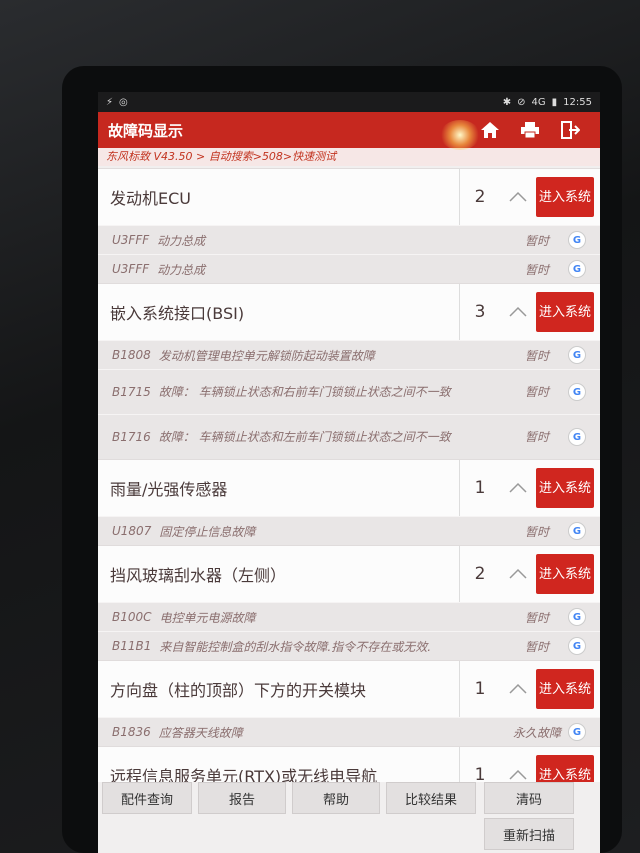 Image resolution: width=640 pixels, height=853 pixels. Describe the element at coordinates (554, 102) in the screenshot. I see `battery-icon: ▮` at that location.